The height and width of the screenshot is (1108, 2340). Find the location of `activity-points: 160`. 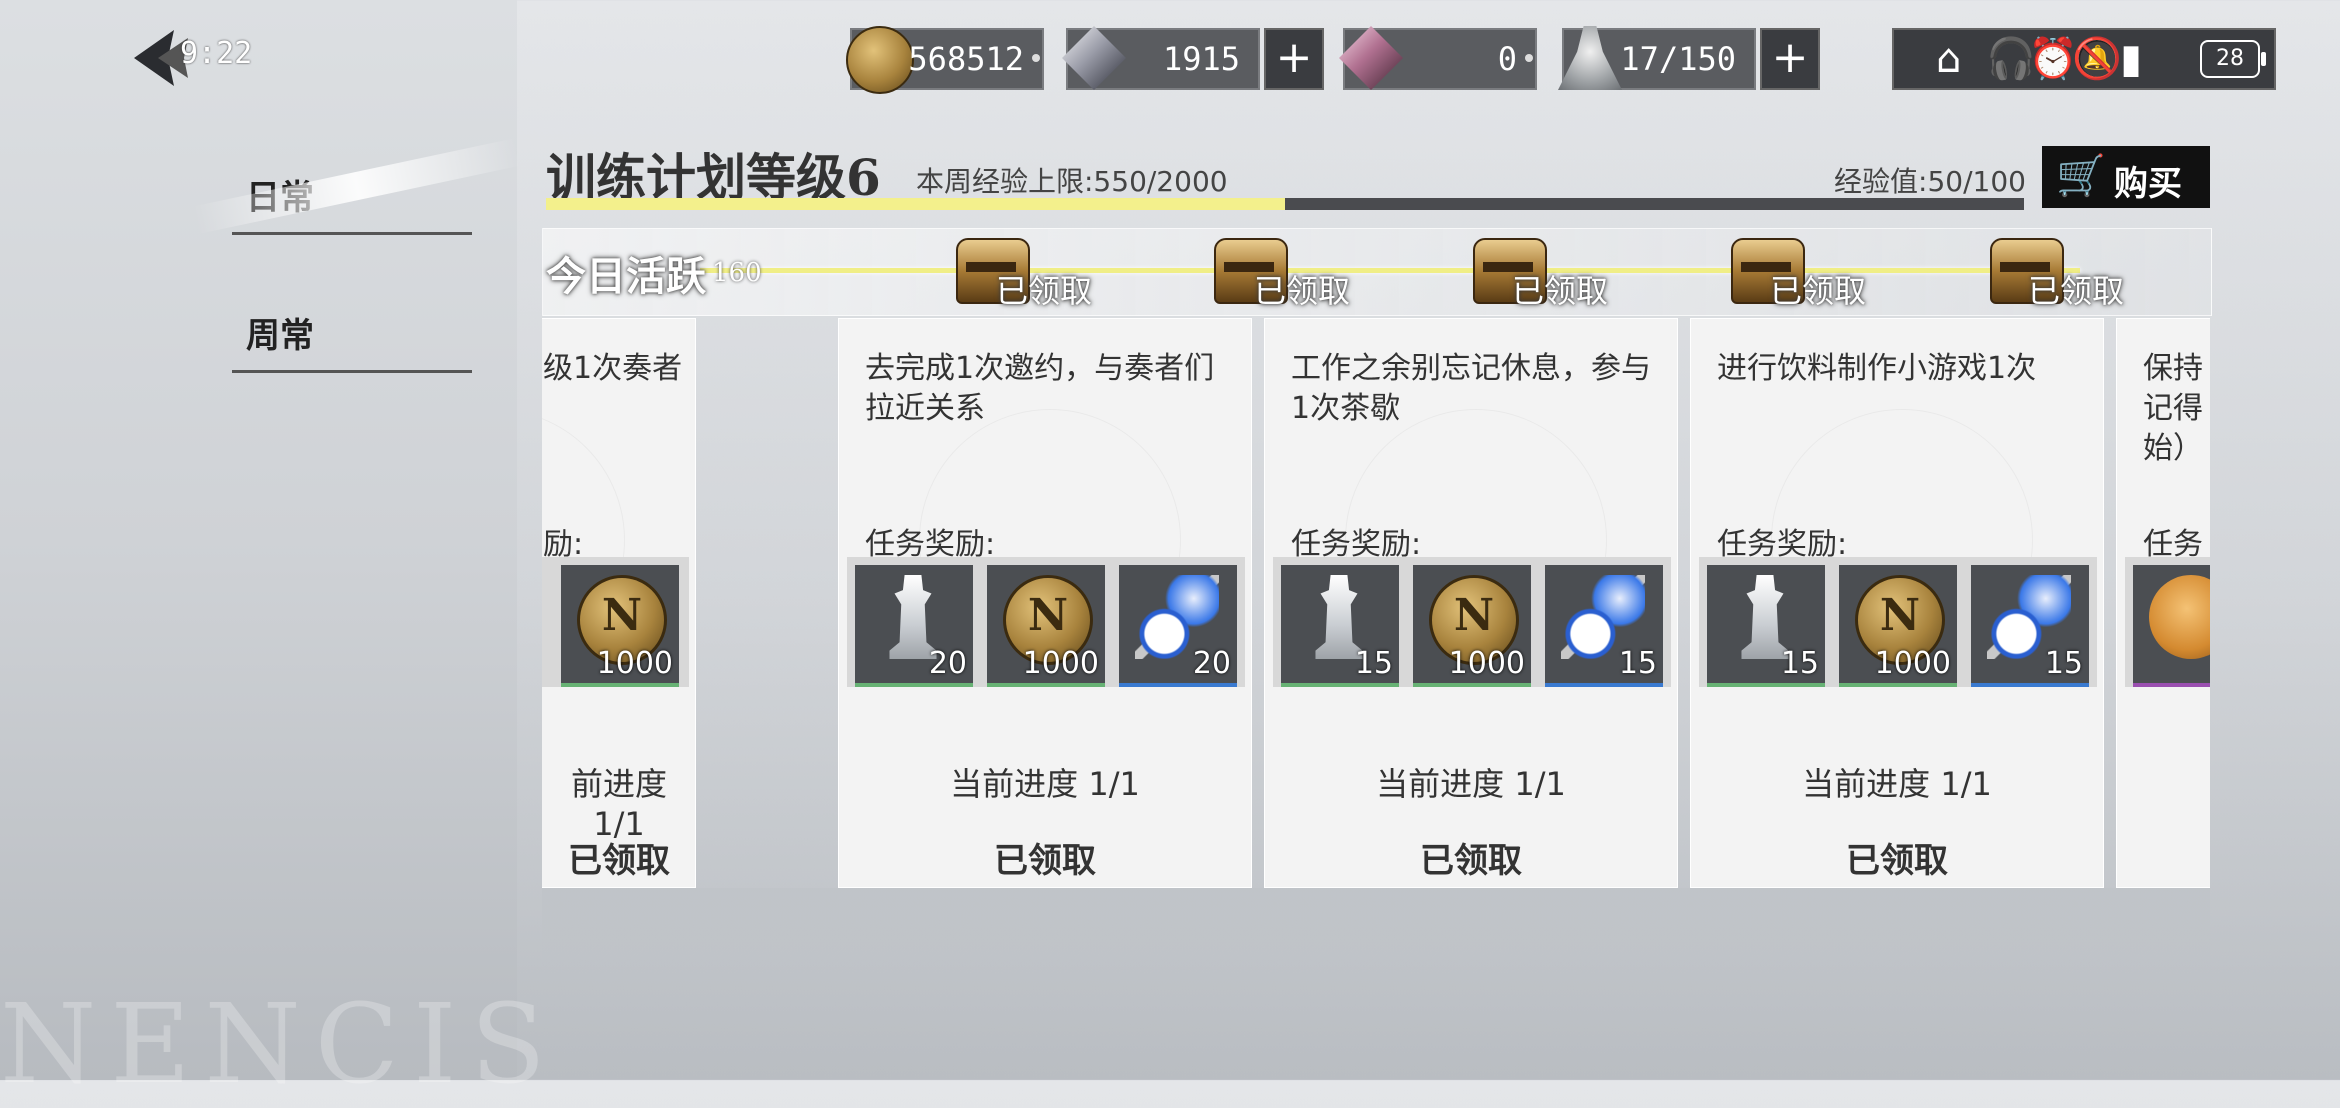

activity-points: 160 is located at coordinates (737, 273).